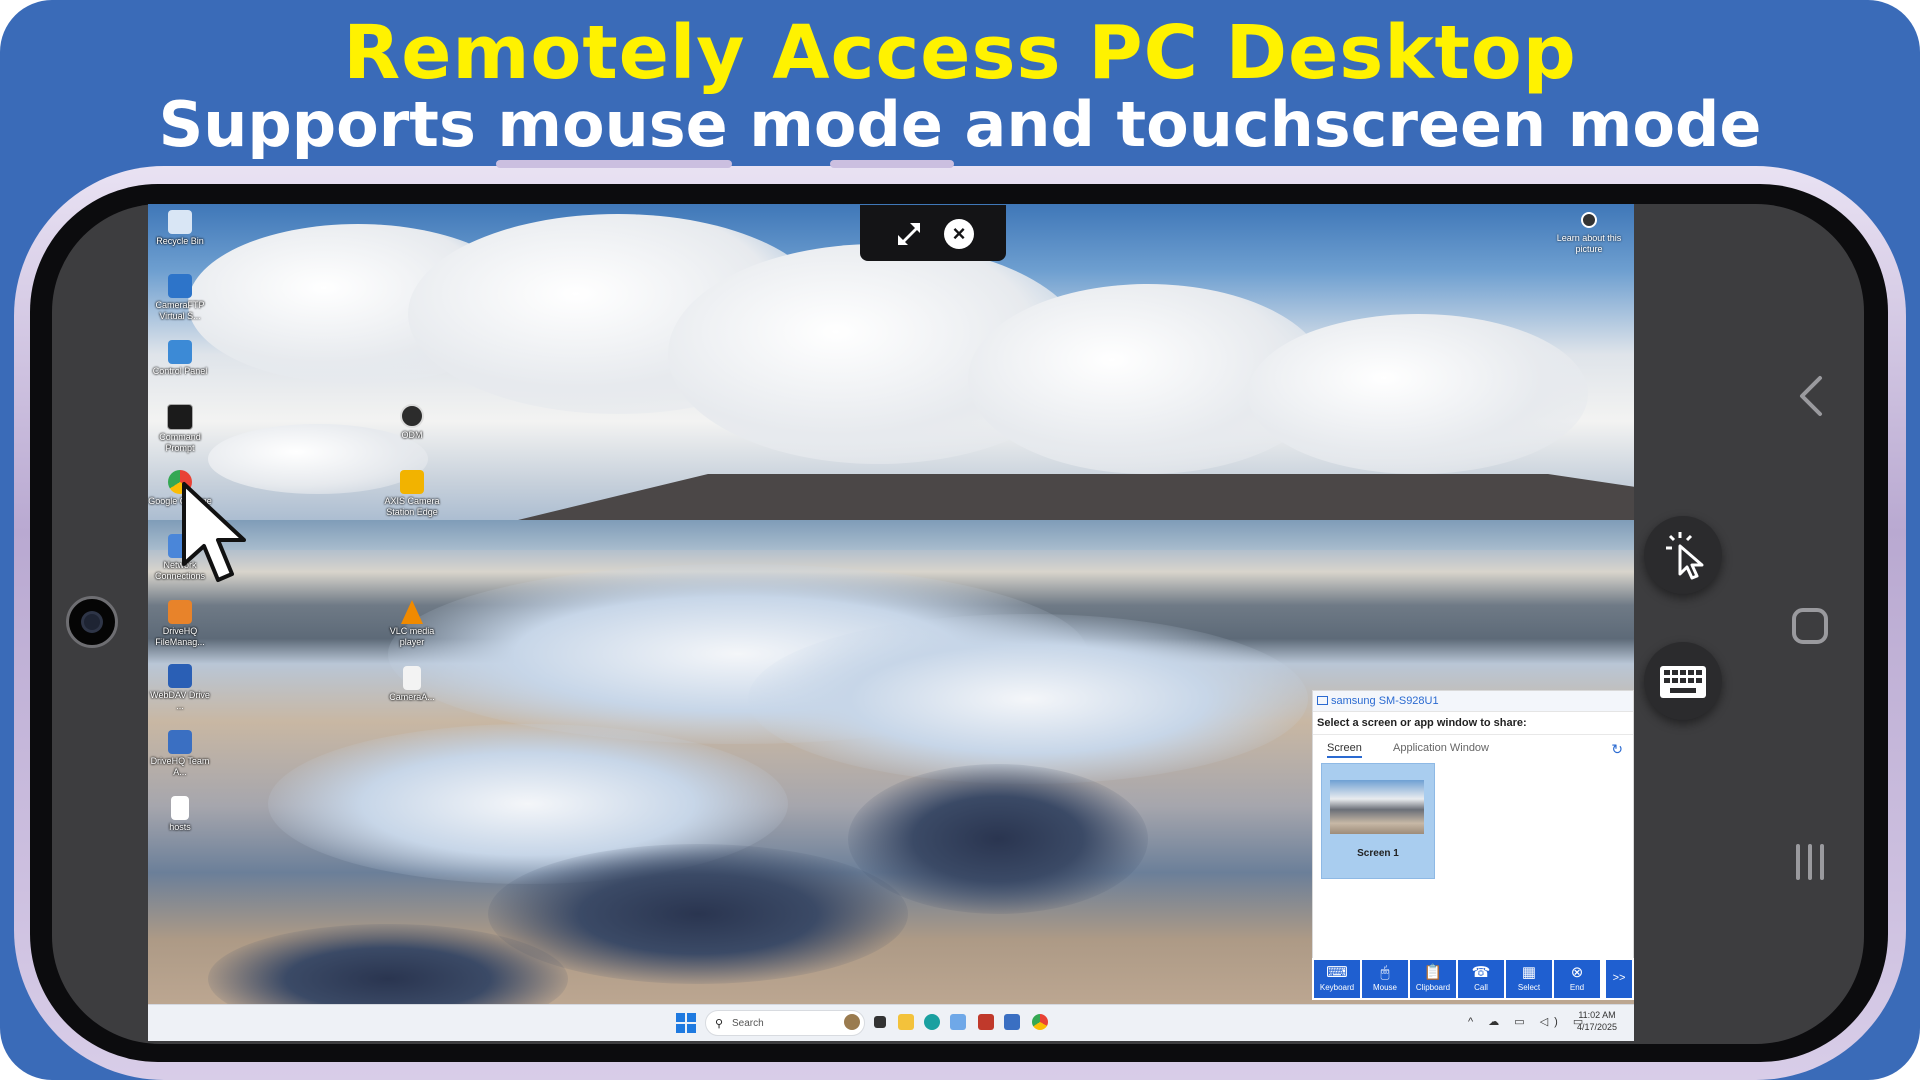 The height and width of the screenshot is (1080, 1920). What do you see at coordinates (1473, 723) in the screenshot?
I see `share-prompt: Select a screen or app window to share:` at bounding box center [1473, 723].